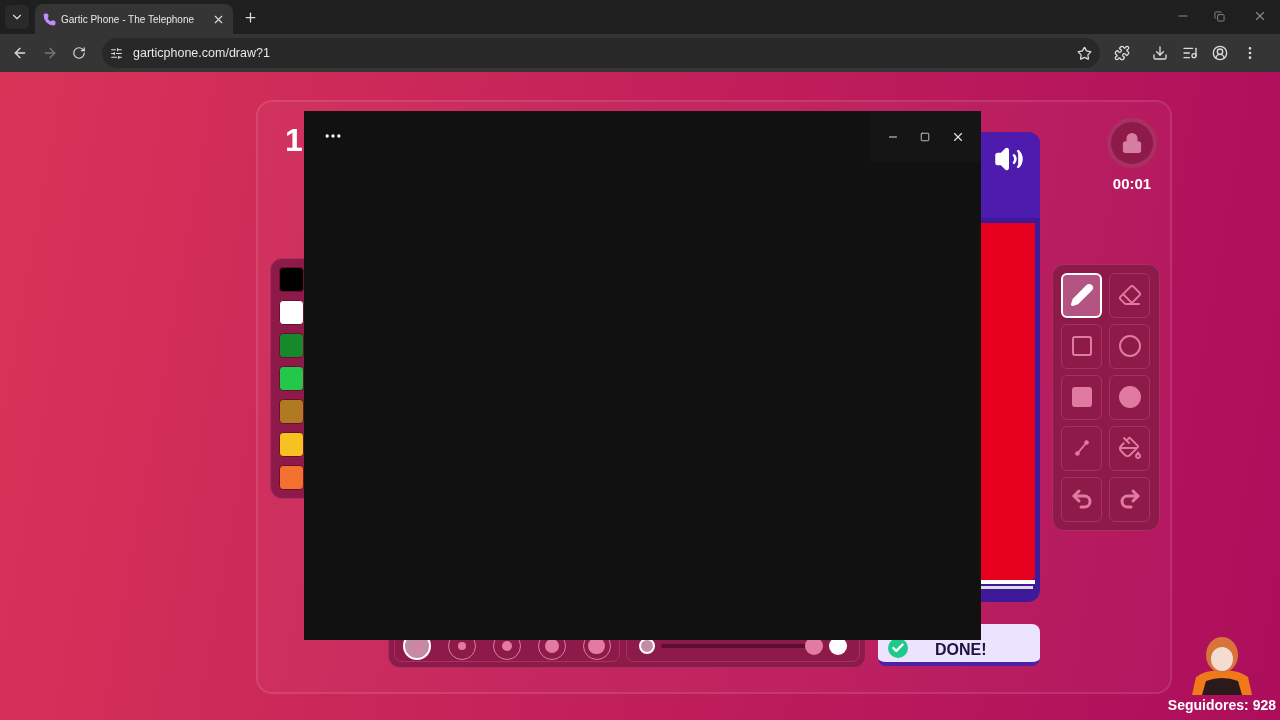 This screenshot has width=1280, height=720. Describe the element at coordinates (1221, 705) in the screenshot. I see `followers-count: Seguidores: 928` at that location.